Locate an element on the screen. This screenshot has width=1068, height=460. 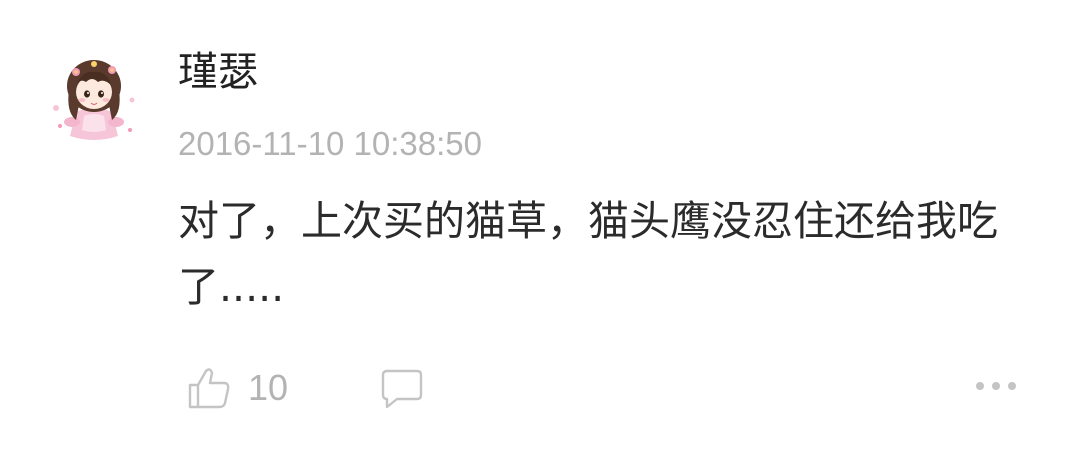
speech-bubble-icon is located at coordinates (402, 389).